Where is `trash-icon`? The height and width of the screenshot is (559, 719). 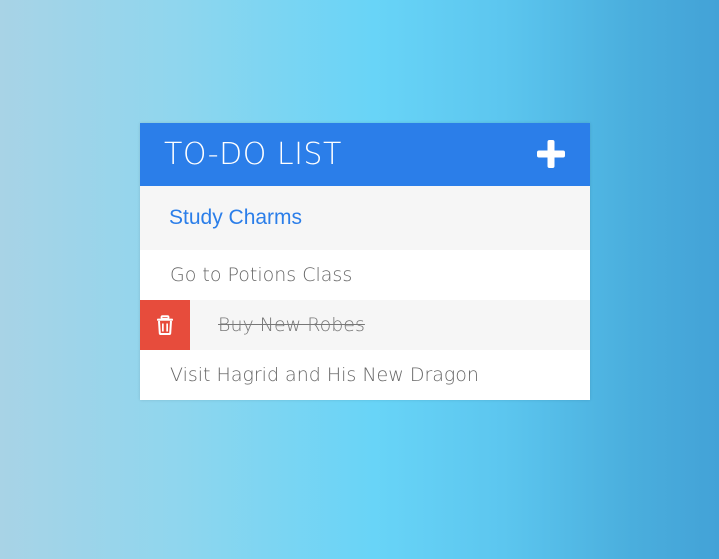 trash-icon is located at coordinates (165, 325).